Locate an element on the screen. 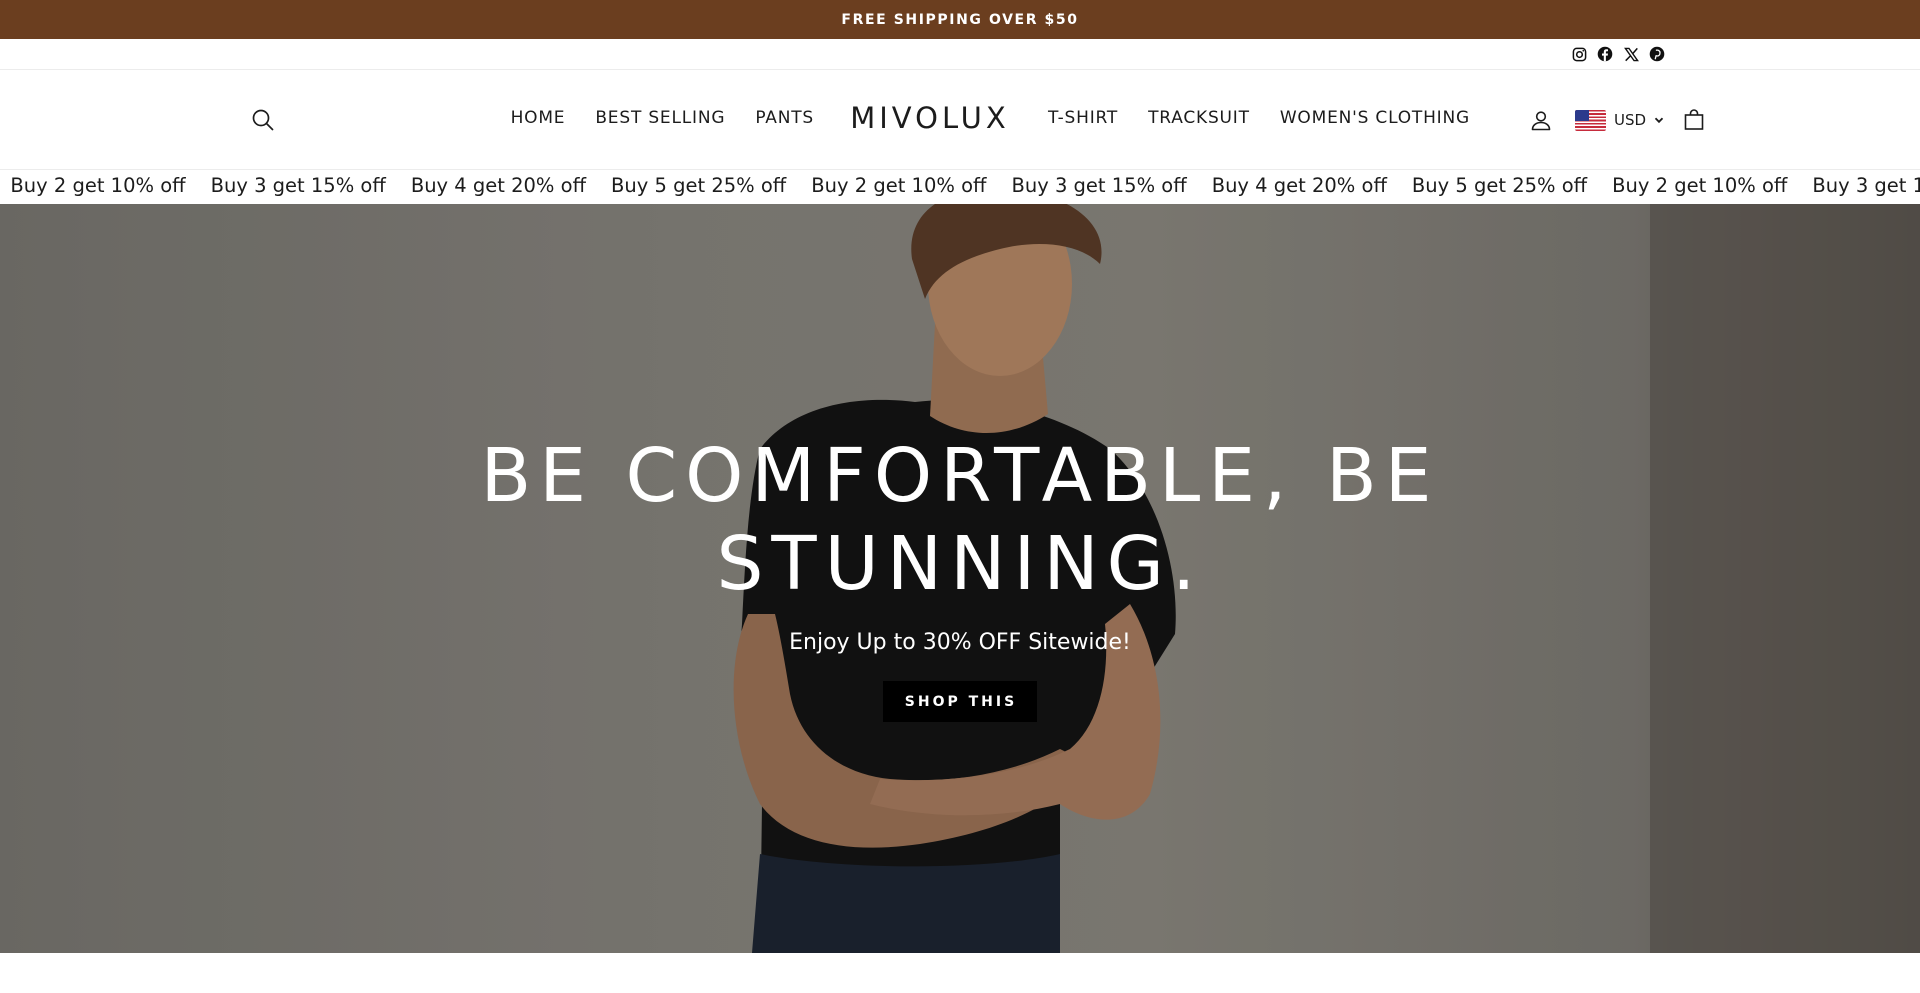 The width and height of the screenshot is (1920, 993). account-button is located at coordinates (1541, 120).